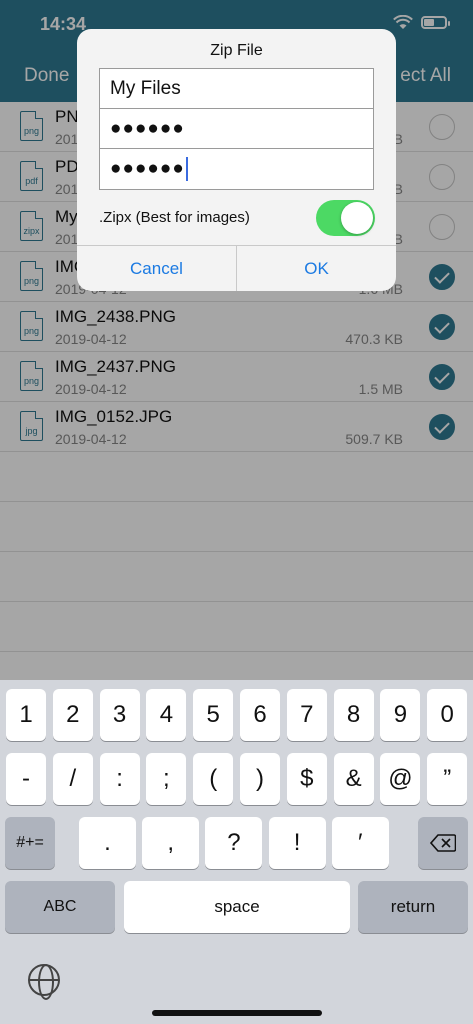 The width and height of the screenshot is (473, 1024). Describe the element at coordinates (316, 268) in the screenshot. I see `ok-button: OK` at that location.